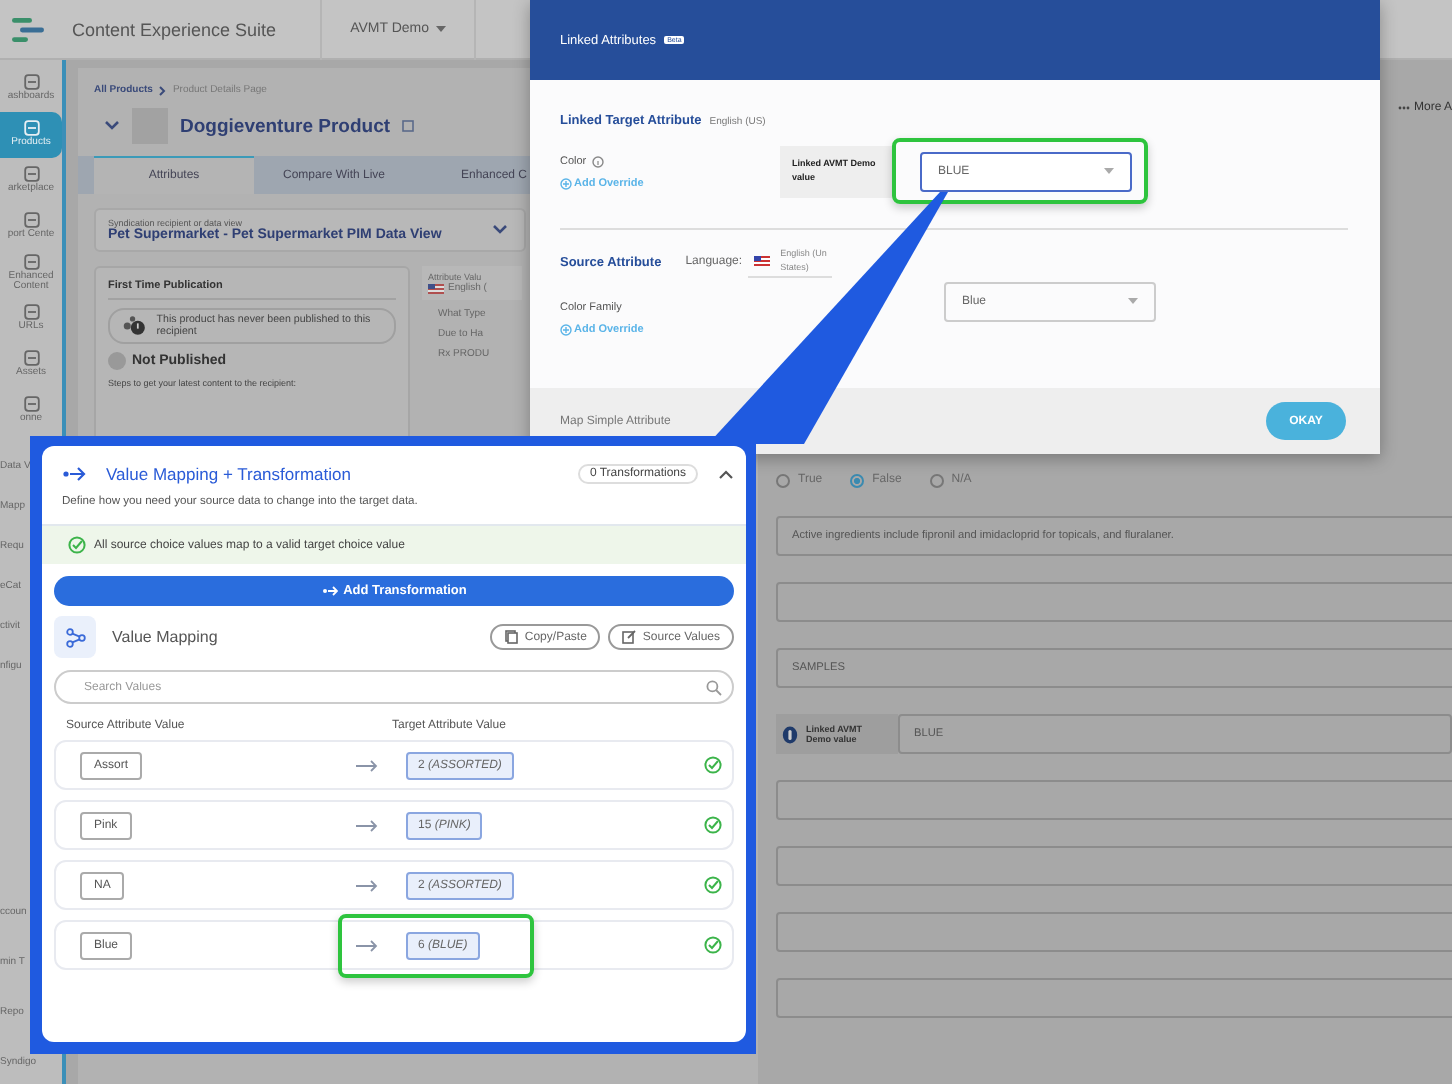 Image resolution: width=1452 pixels, height=1084 pixels. I want to click on section-title: Value Mapping, so click(165, 637).